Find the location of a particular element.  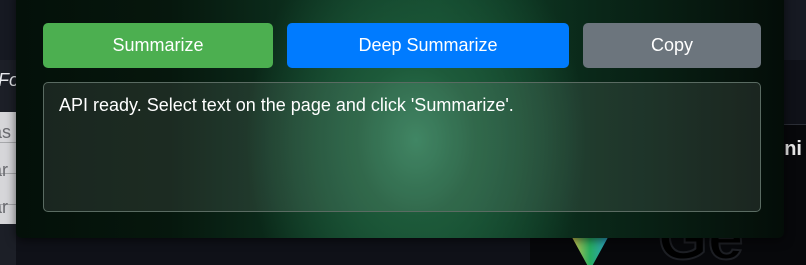

summarize-button: Summarize is located at coordinates (158, 45).